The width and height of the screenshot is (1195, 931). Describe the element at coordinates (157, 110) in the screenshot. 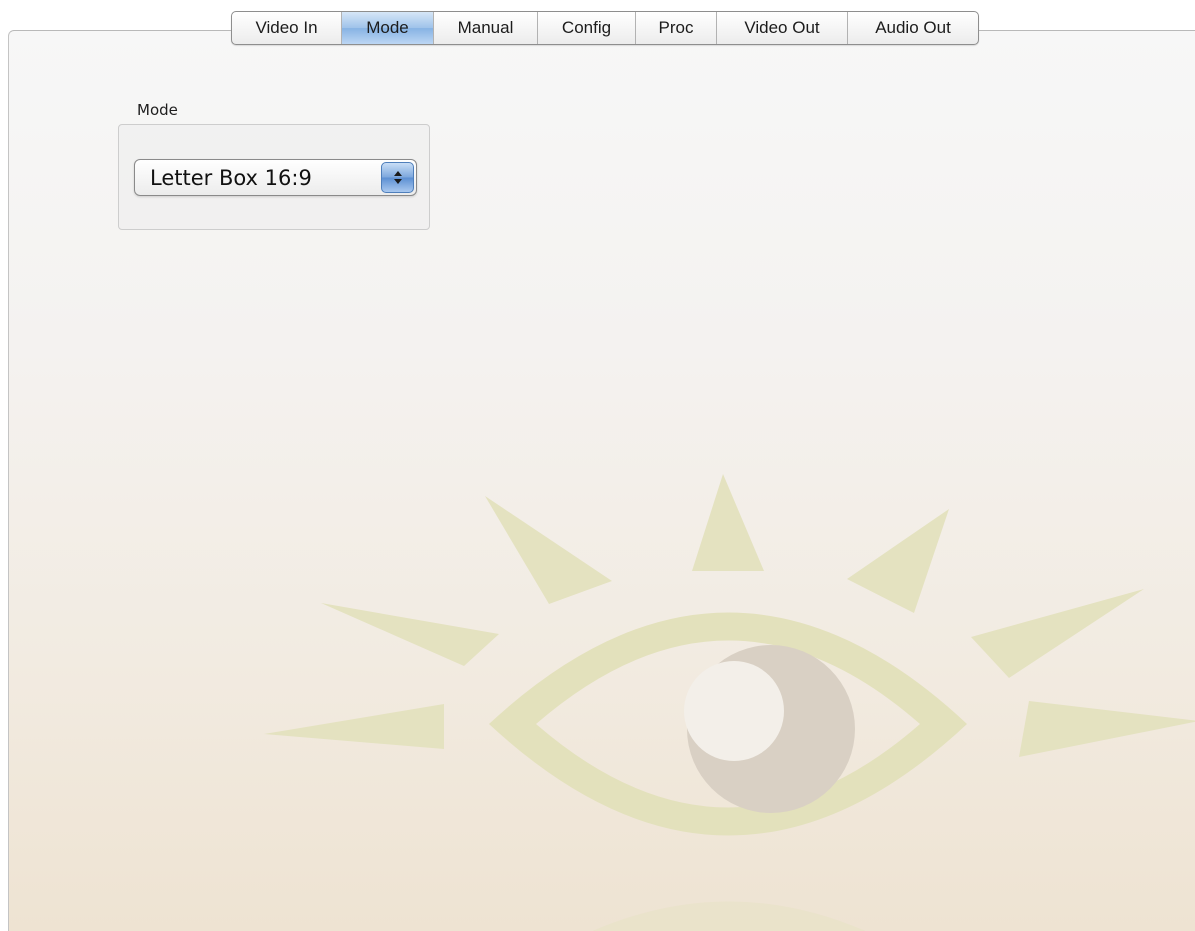

I see `mode-group-label: Mode` at that location.